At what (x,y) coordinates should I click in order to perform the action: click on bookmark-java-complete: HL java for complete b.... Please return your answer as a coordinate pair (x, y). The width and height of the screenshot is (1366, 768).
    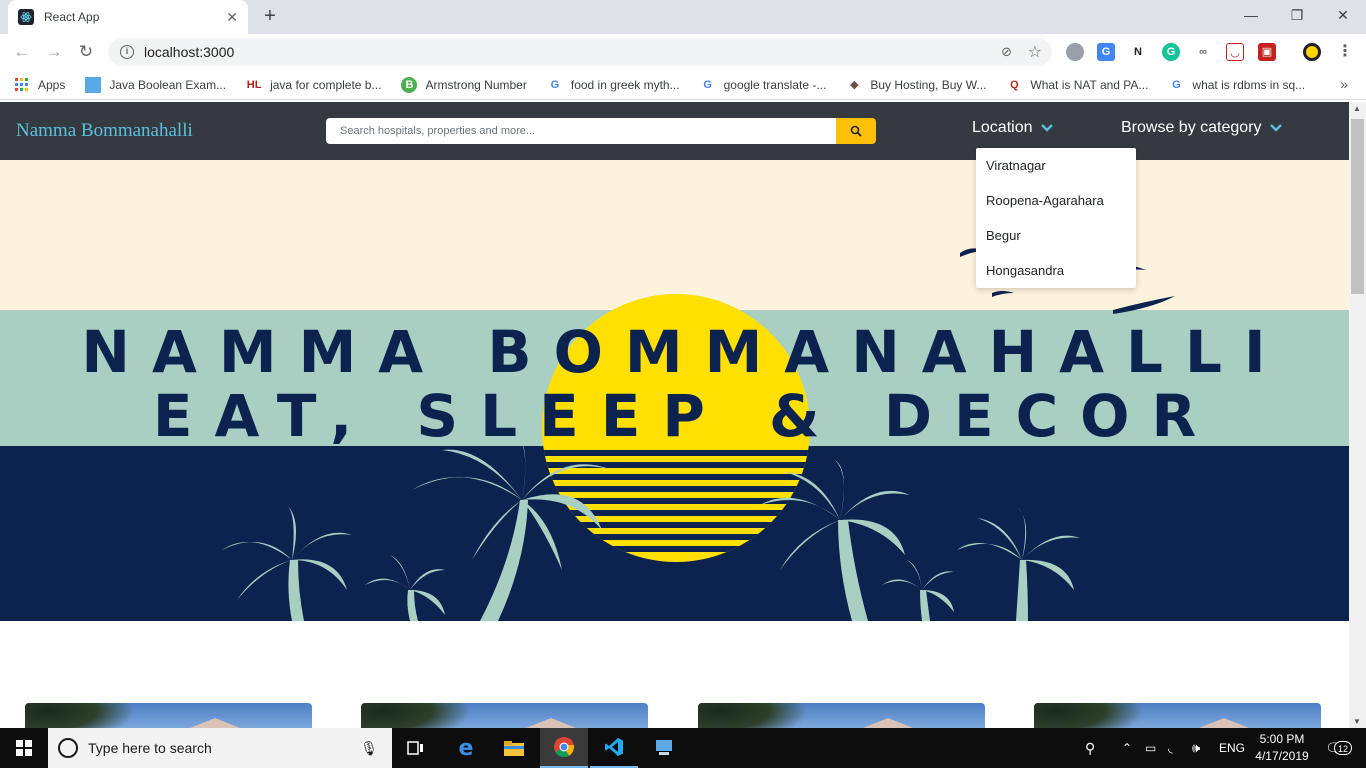
    Looking at the image, I should click on (314, 85).